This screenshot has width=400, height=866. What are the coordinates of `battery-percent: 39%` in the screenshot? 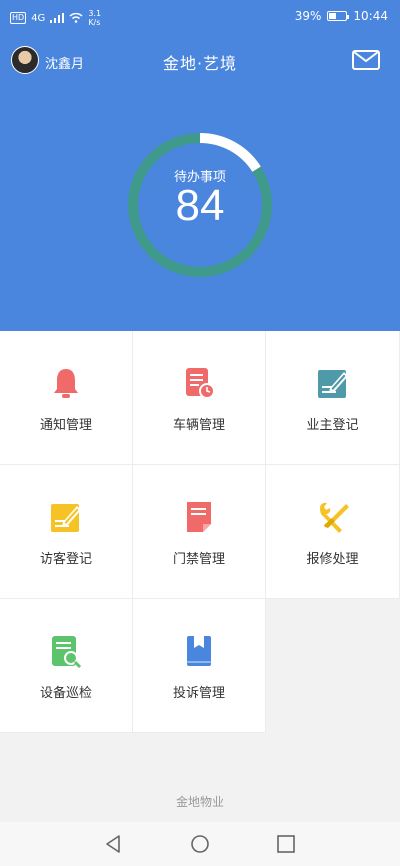 It's located at (308, 16).